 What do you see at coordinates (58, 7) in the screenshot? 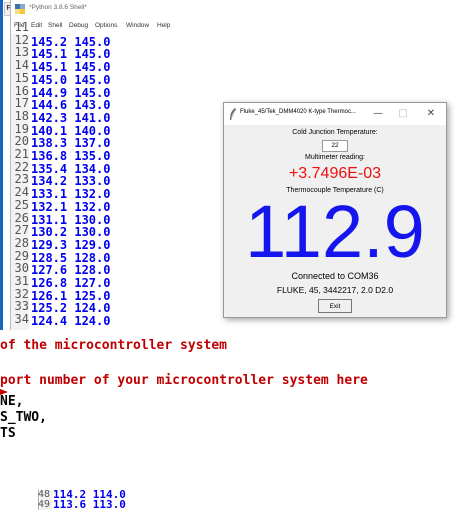
I see `shell-title: *Python 3.8.6 Shell*` at bounding box center [58, 7].